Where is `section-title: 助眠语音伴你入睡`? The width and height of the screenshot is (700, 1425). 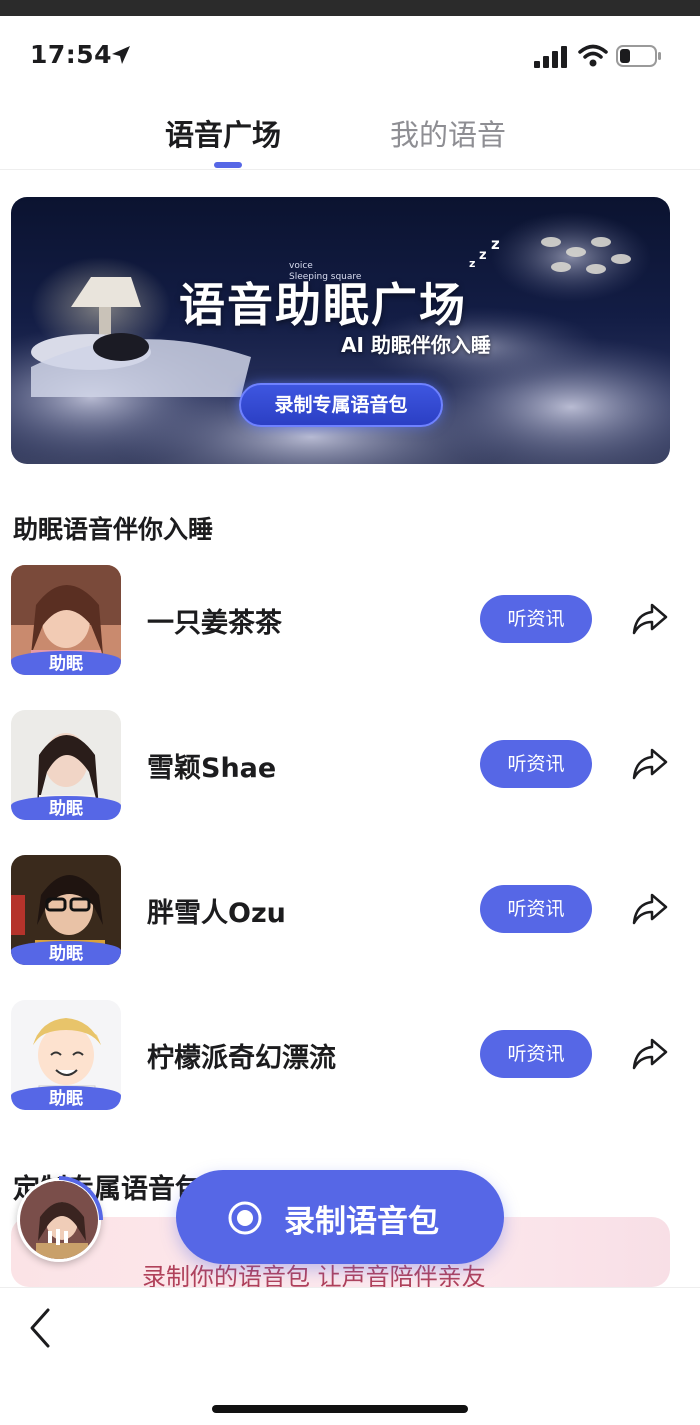 section-title: 助眠语音伴你入睡 is located at coordinates (113, 529).